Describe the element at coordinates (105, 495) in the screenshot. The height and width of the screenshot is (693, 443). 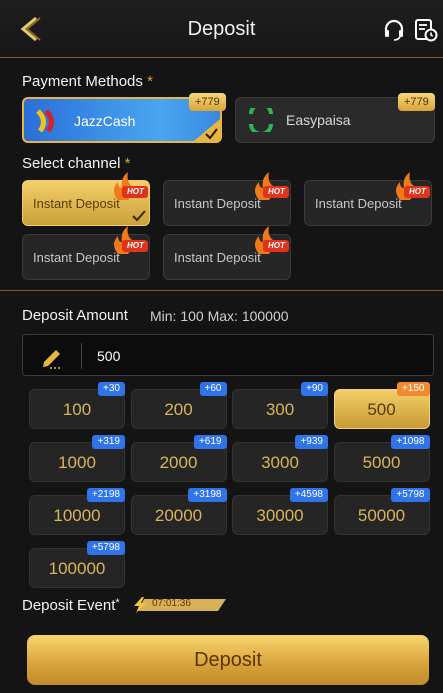
I see `amount-bonus-badge: +2198` at that location.